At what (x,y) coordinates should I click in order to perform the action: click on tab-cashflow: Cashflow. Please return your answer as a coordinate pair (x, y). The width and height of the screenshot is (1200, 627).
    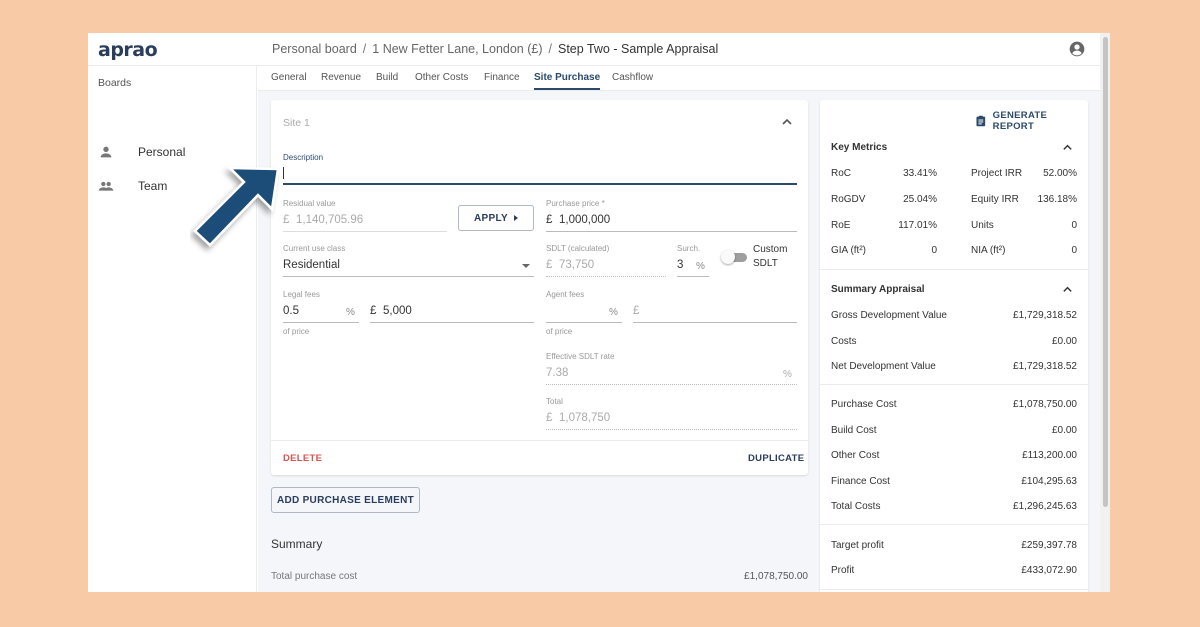
    Looking at the image, I should click on (632, 77).